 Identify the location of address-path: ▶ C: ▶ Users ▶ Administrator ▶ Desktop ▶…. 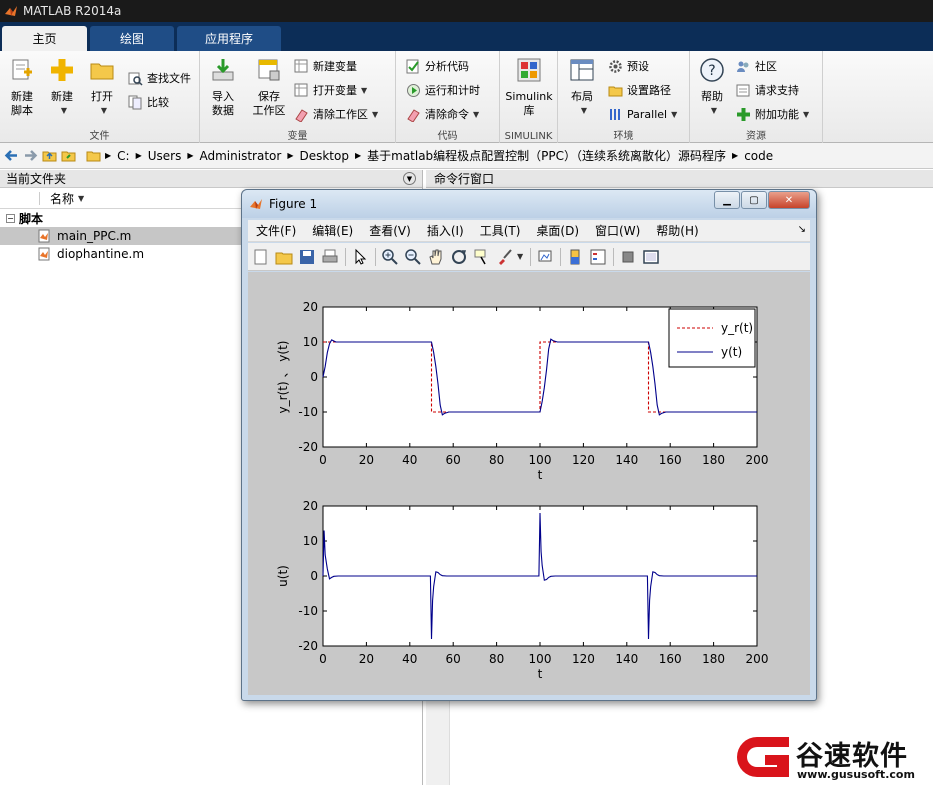
(432, 155).